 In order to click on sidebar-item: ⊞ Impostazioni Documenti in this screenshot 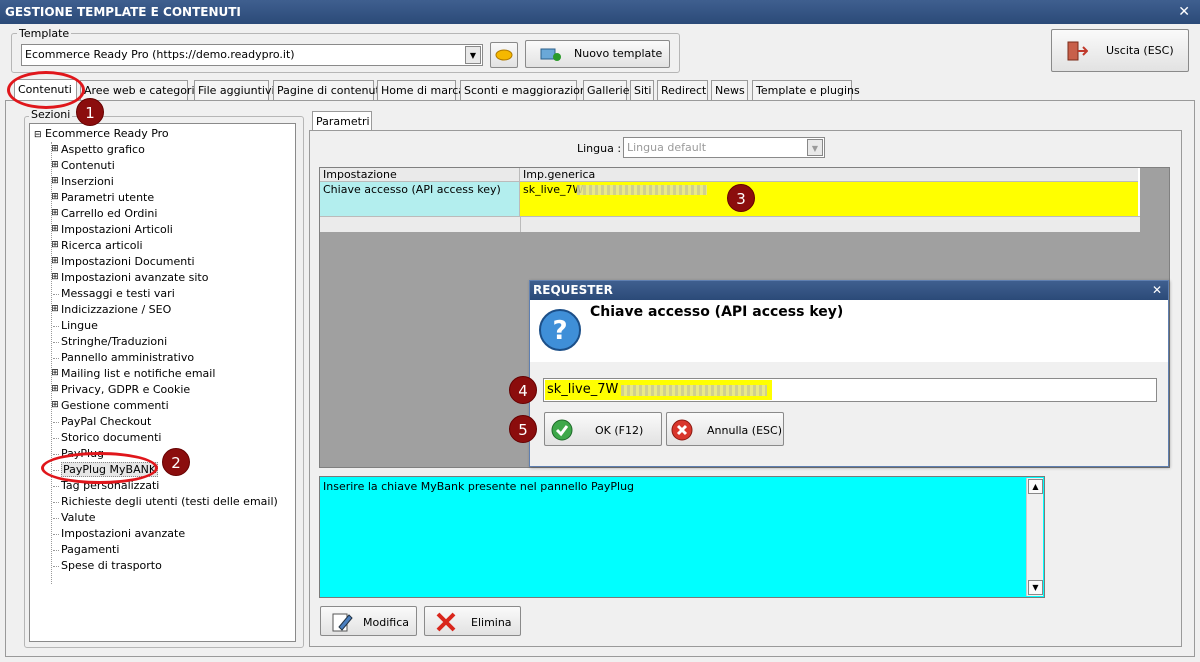, I will do `click(122, 262)`.